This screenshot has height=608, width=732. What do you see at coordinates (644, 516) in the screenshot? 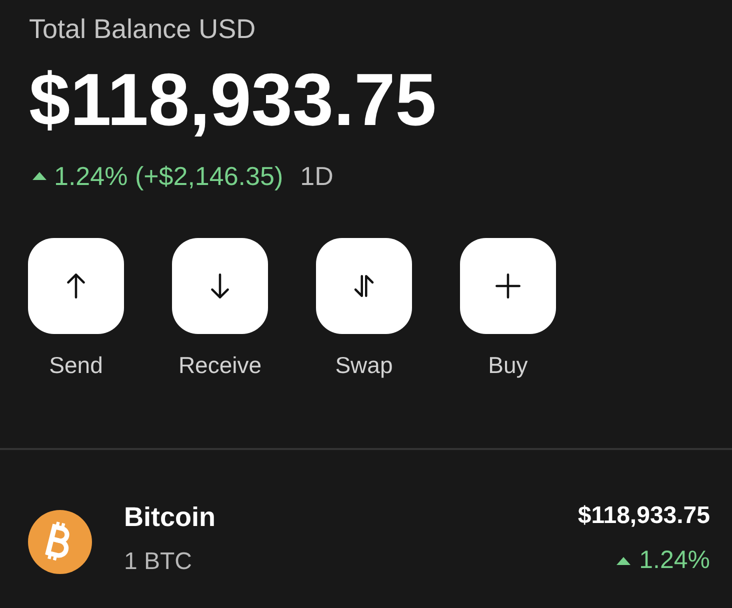
I see `asset-value: $118,933.75` at bounding box center [644, 516].